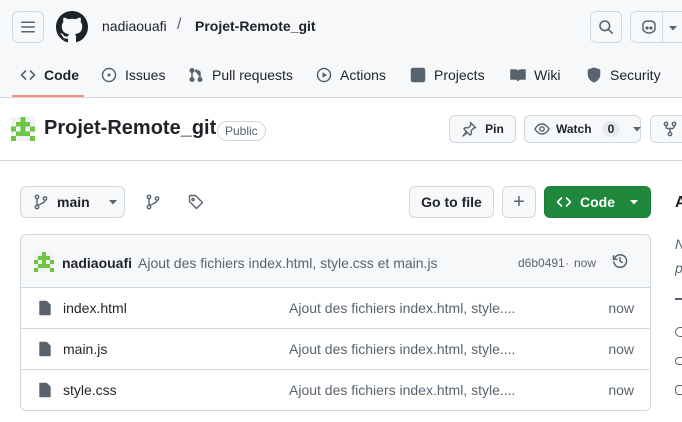 This screenshot has width=682, height=422. I want to click on tab-projects-label: Projects, so click(459, 75).